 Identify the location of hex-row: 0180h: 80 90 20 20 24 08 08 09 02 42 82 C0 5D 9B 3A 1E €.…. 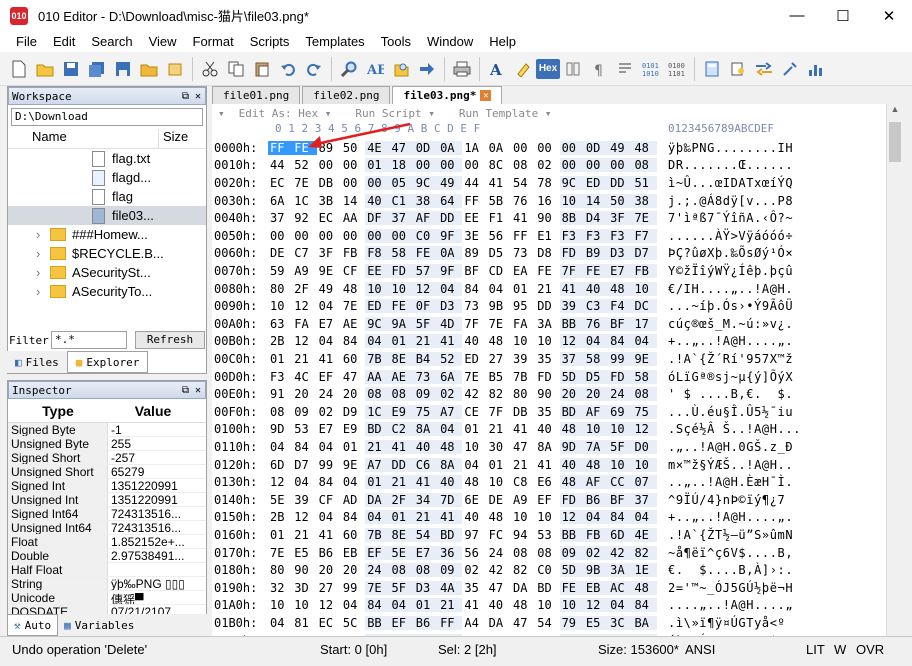
(549, 570).